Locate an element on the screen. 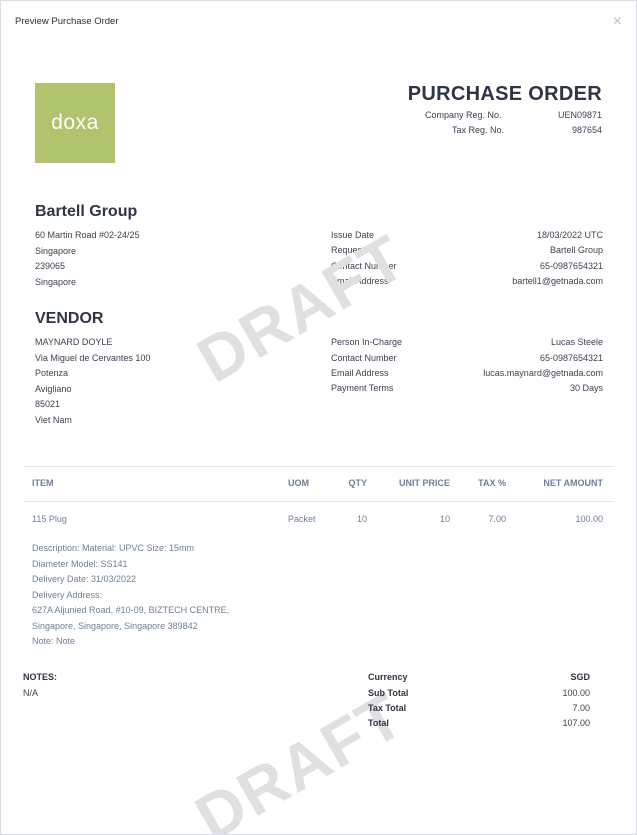 This screenshot has width=637, height=835. close-icon: × is located at coordinates (617, 22).